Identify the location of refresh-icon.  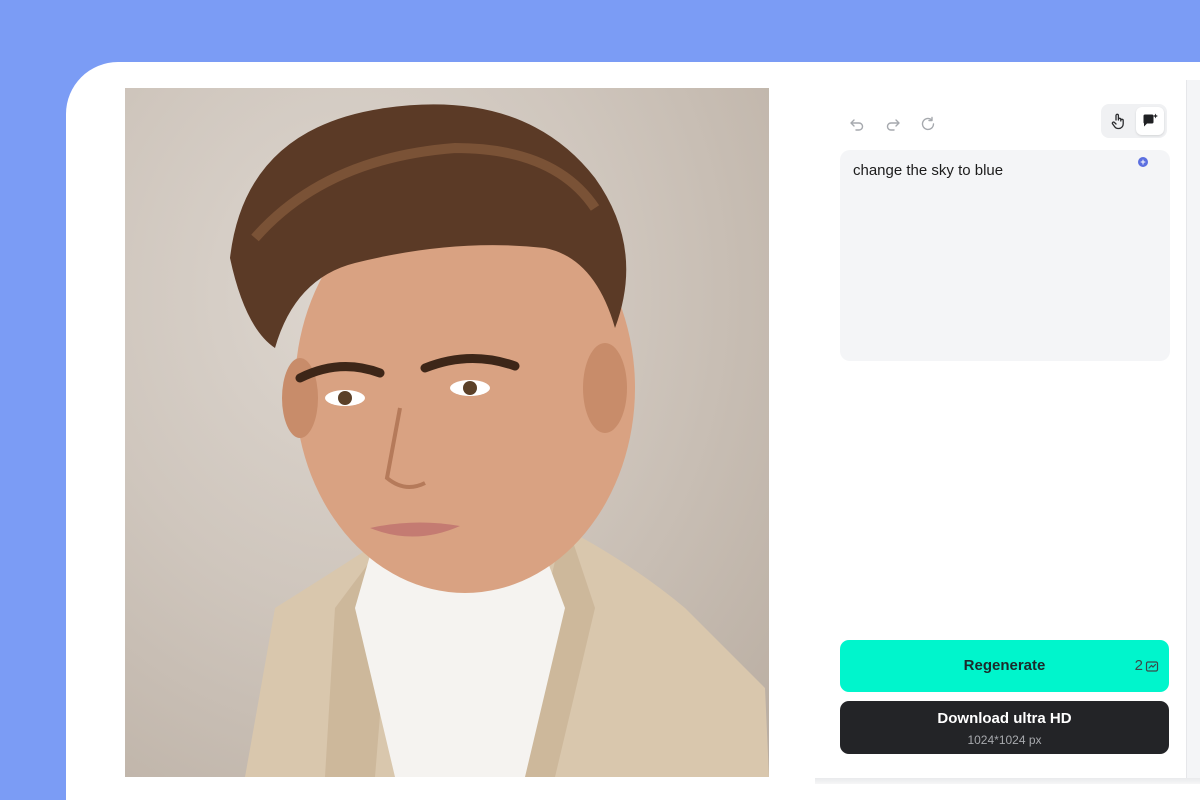
(928, 123).